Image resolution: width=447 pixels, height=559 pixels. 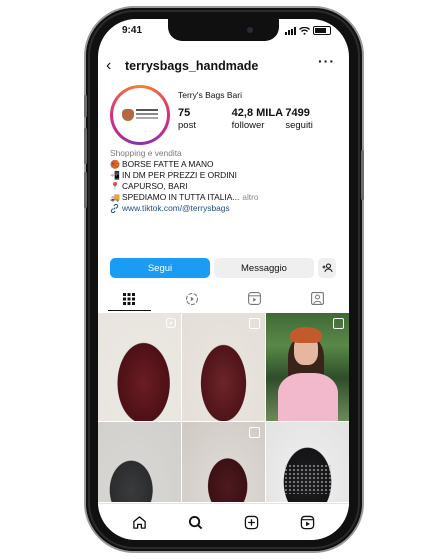 I want to click on stat-following-label: seguiti, so click(x=299, y=125).